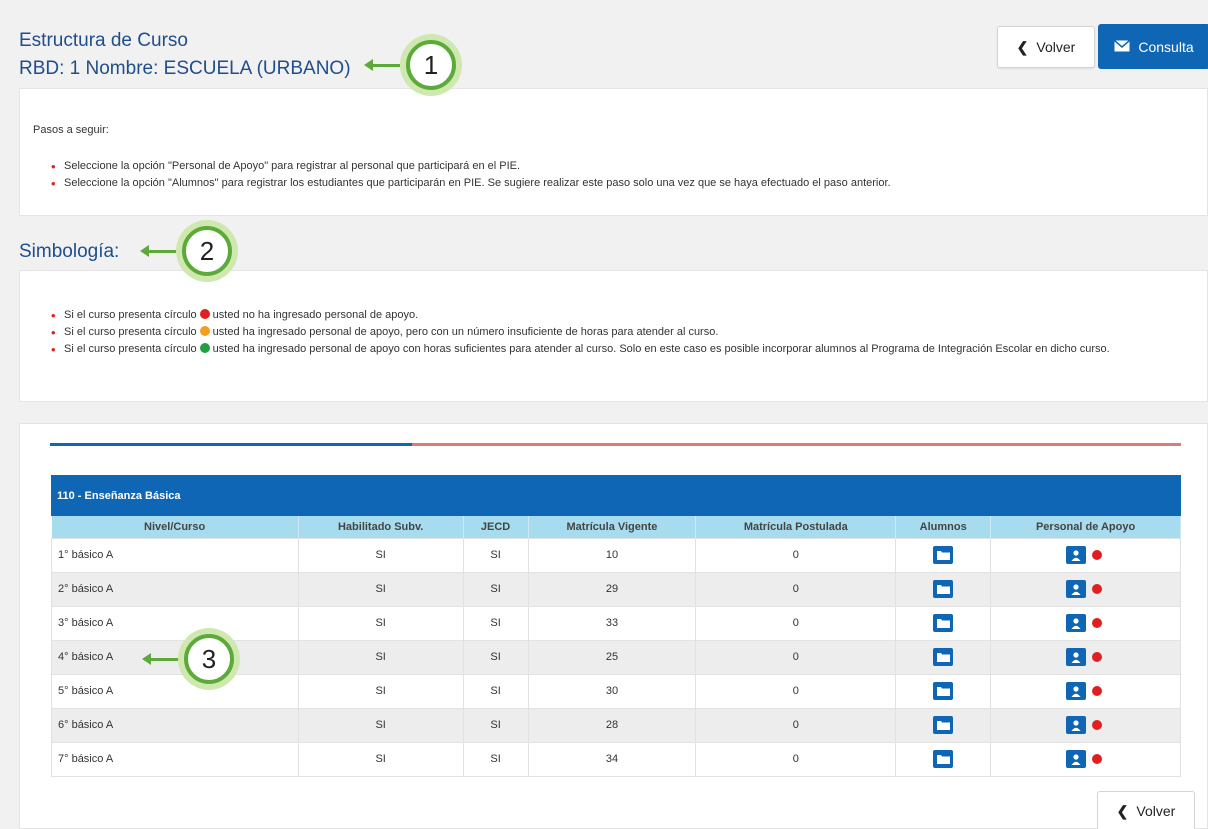  I want to click on table-row: 6° básico A SI SI 28 0, so click(616, 725).